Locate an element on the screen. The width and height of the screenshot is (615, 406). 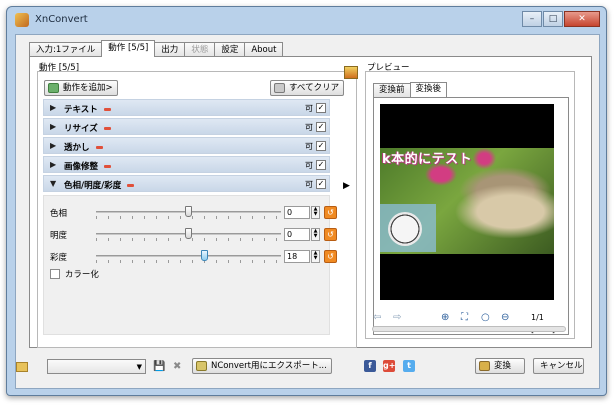
brightness-slider is located at coordinates (188, 235).